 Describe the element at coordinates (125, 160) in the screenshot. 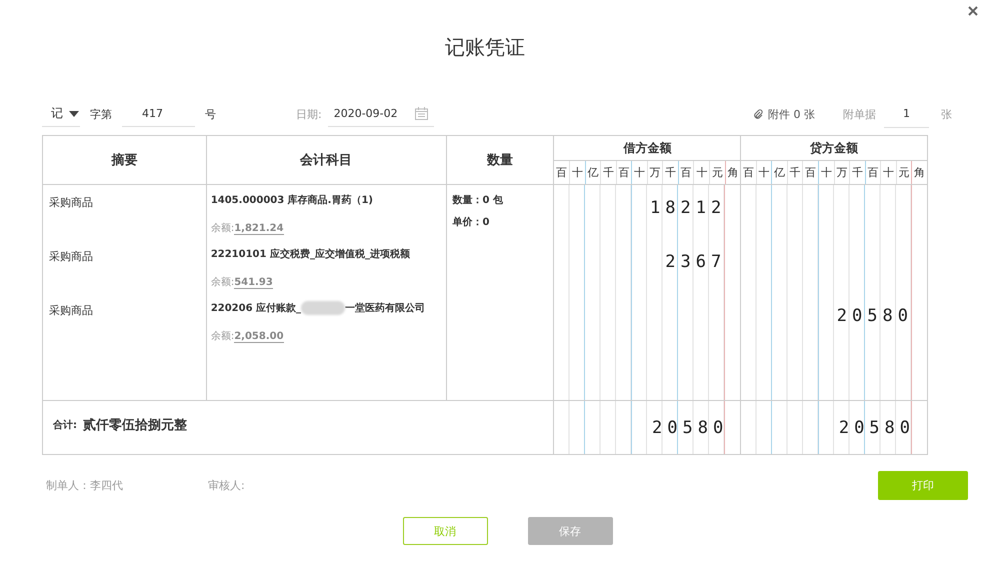

I see `column-header: 摘要` at that location.